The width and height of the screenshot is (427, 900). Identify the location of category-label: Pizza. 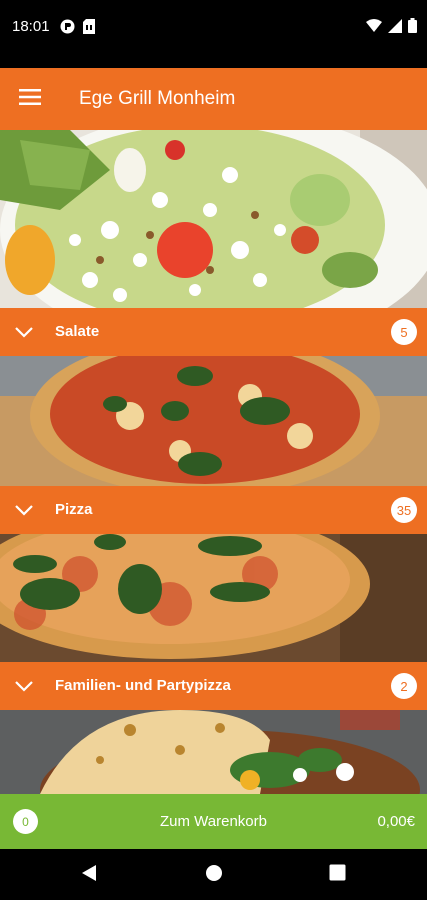
(74, 509).